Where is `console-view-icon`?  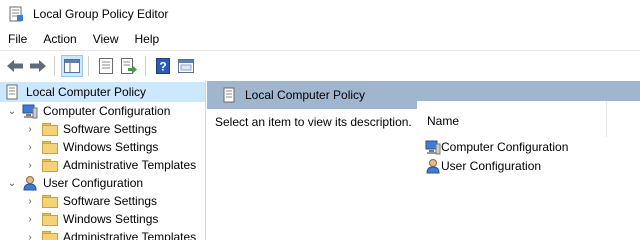
console-view-icon is located at coordinates (186, 66).